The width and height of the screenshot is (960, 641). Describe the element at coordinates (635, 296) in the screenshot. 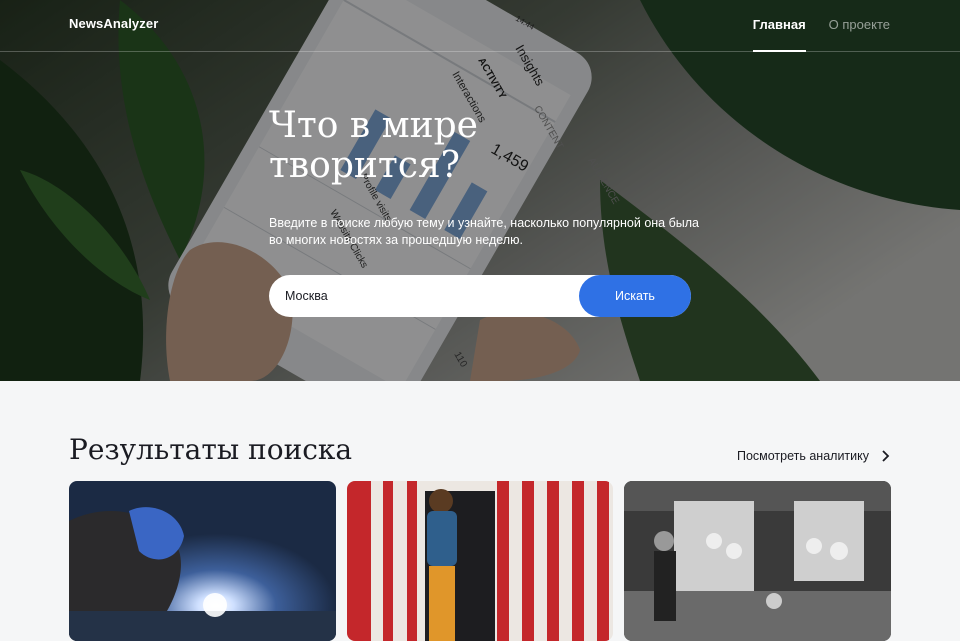

I see `search-button: Искать` at that location.